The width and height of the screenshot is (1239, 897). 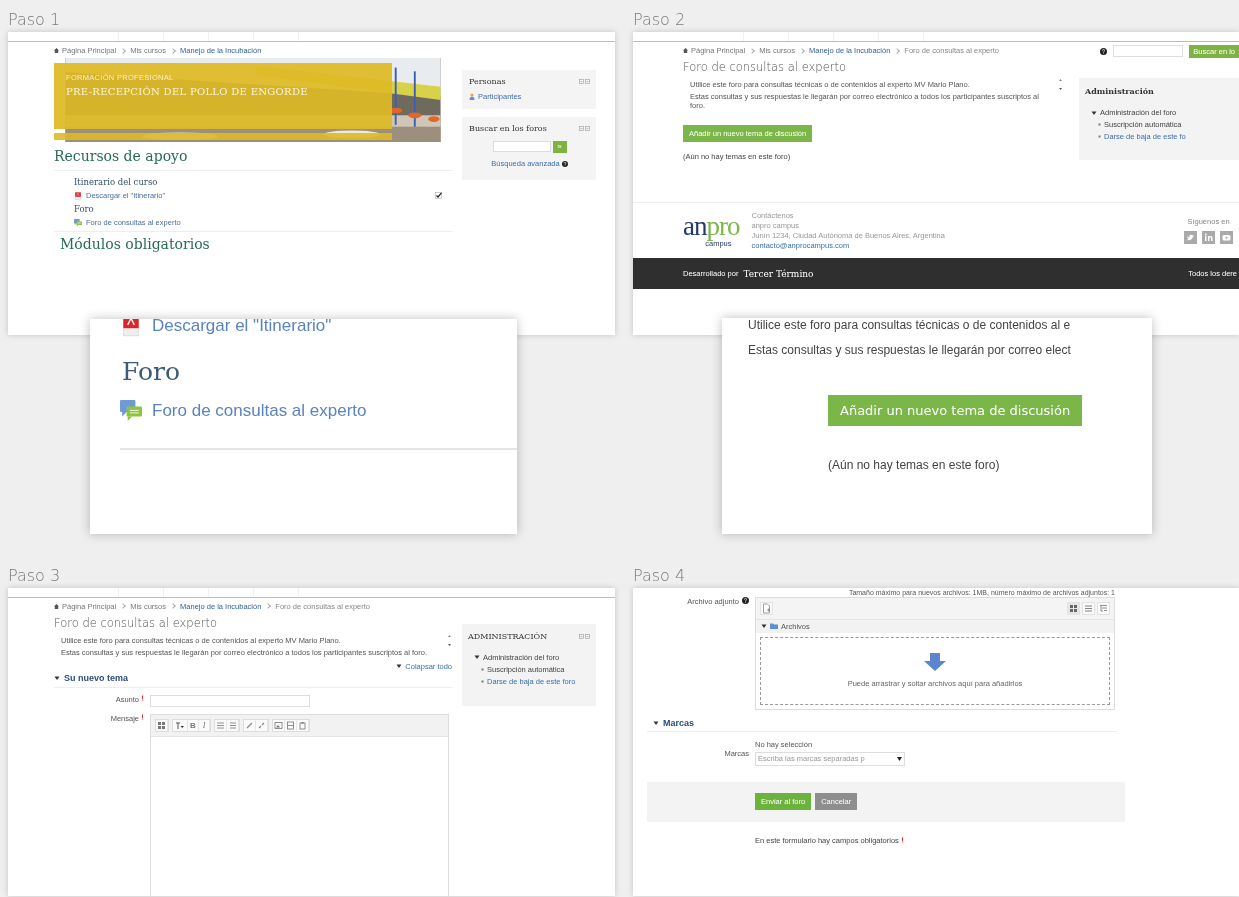 What do you see at coordinates (96, 677) in the screenshot?
I see `section-legend: Su nuevo tema` at bounding box center [96, 677].